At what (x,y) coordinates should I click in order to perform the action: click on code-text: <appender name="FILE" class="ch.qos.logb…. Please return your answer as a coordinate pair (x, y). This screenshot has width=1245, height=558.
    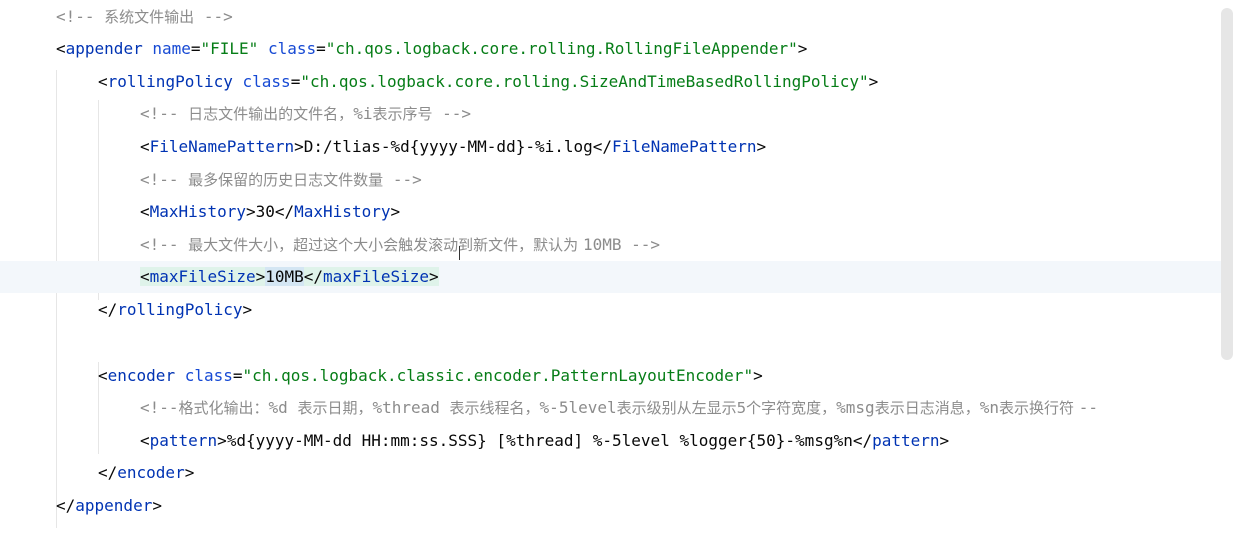
    Looking at the image, I should click on (431, 49).